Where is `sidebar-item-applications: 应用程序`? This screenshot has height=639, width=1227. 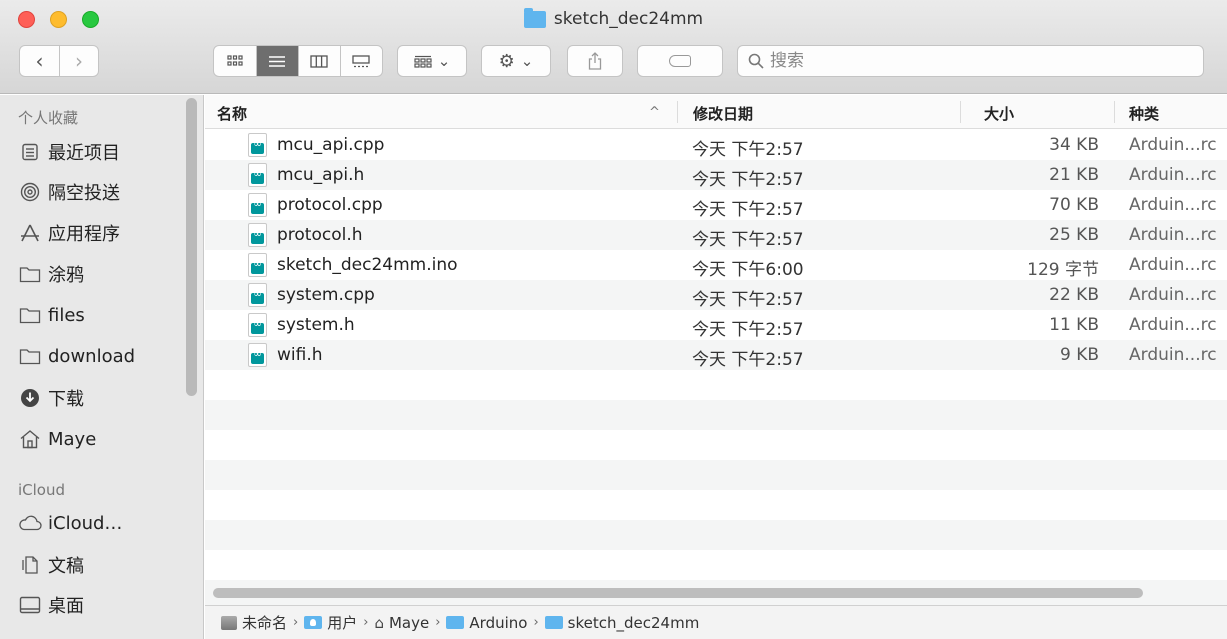 sidebar-item-applications: 应用程序 is located at coordinates (103, 233).